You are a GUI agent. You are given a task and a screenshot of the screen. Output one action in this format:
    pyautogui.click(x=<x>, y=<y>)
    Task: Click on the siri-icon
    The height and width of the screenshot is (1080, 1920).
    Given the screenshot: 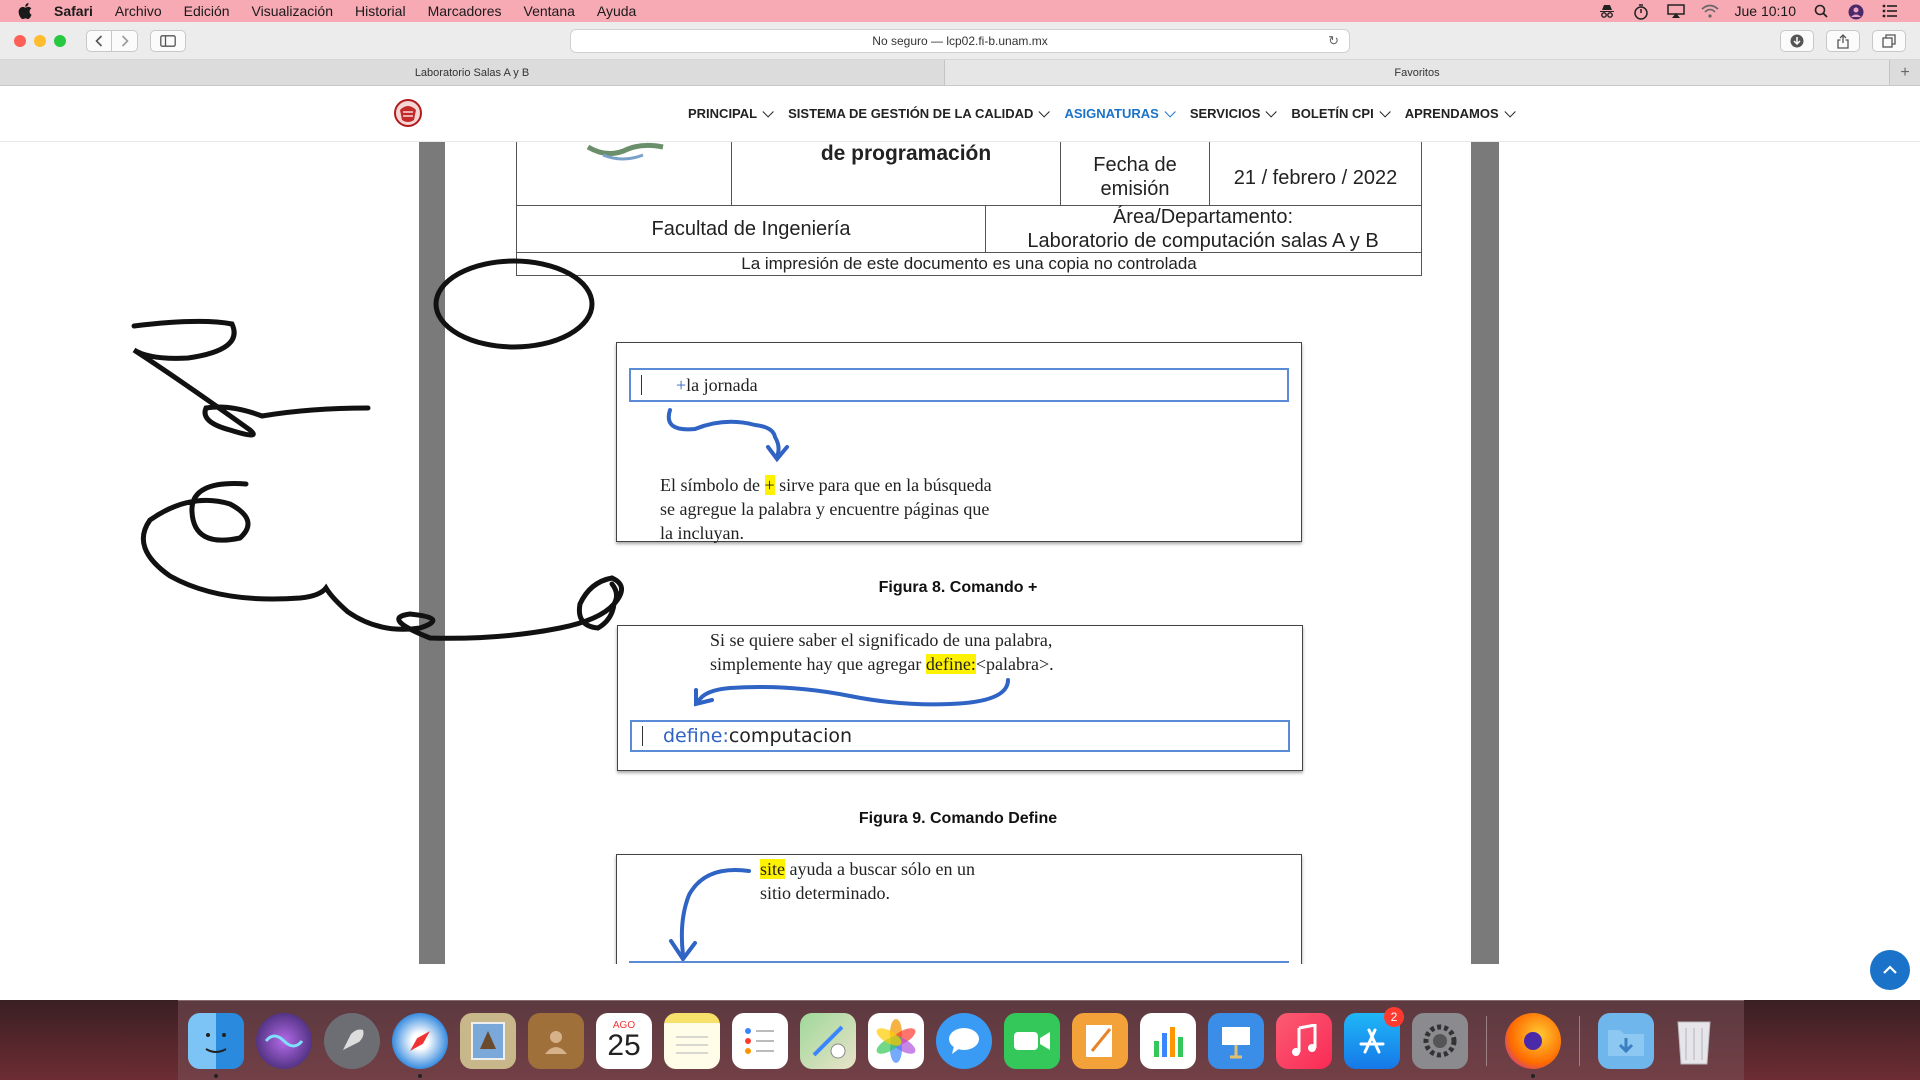 What is the action you would take?
    pyautogui.click(x=284, y=1040)
    